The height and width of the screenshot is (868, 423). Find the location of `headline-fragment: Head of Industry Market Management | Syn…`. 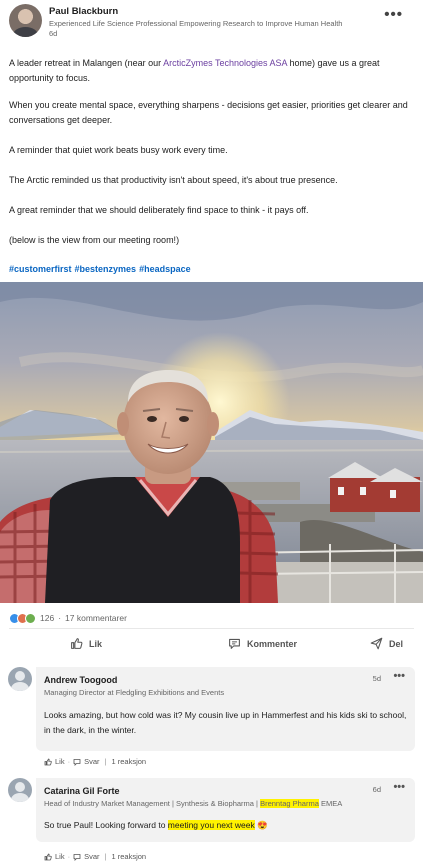

headline-fragment: Head of Industry Market Management | Syn… is located at coordinates (152, 803).